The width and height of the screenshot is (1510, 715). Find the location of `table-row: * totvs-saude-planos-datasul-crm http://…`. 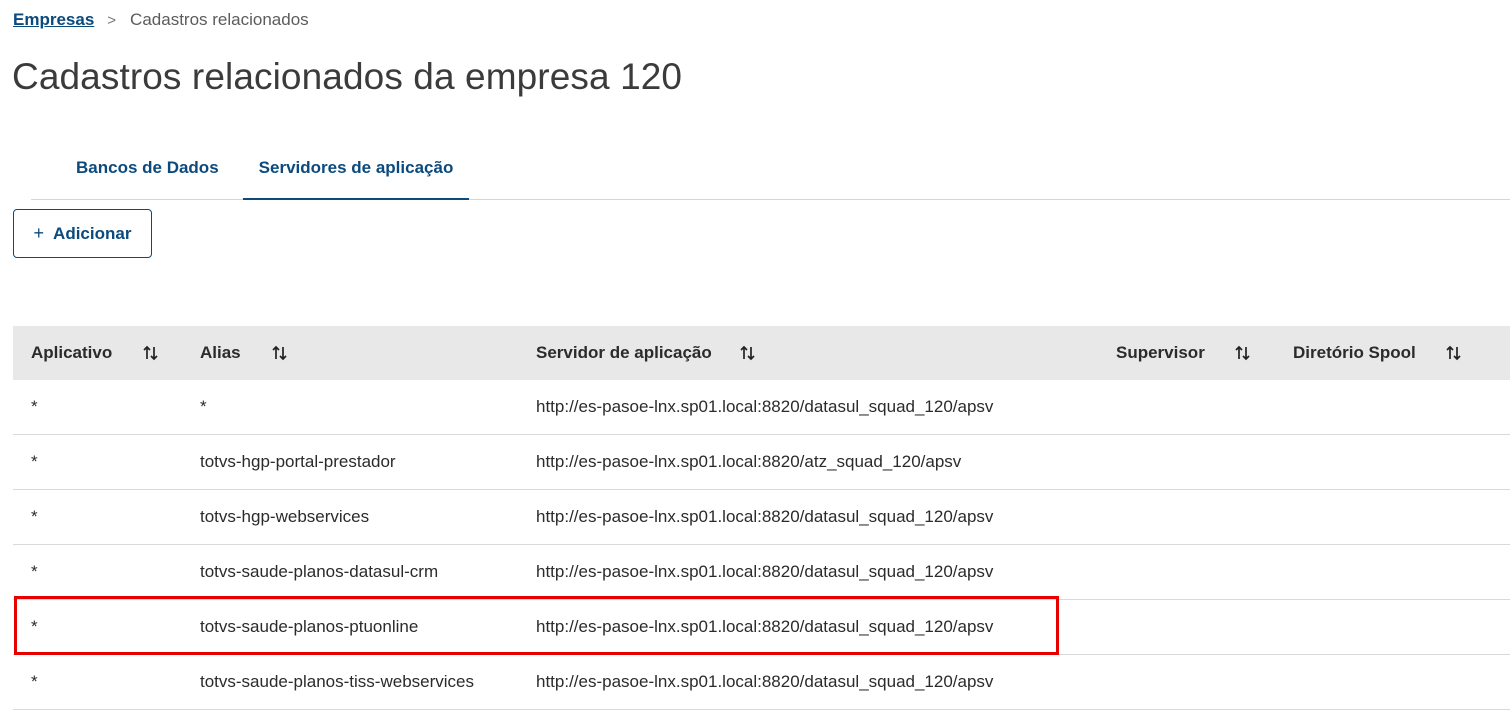

table-row: * totvs-saude-planos-datasul-crm http://… is located at coordinates (761, 572).